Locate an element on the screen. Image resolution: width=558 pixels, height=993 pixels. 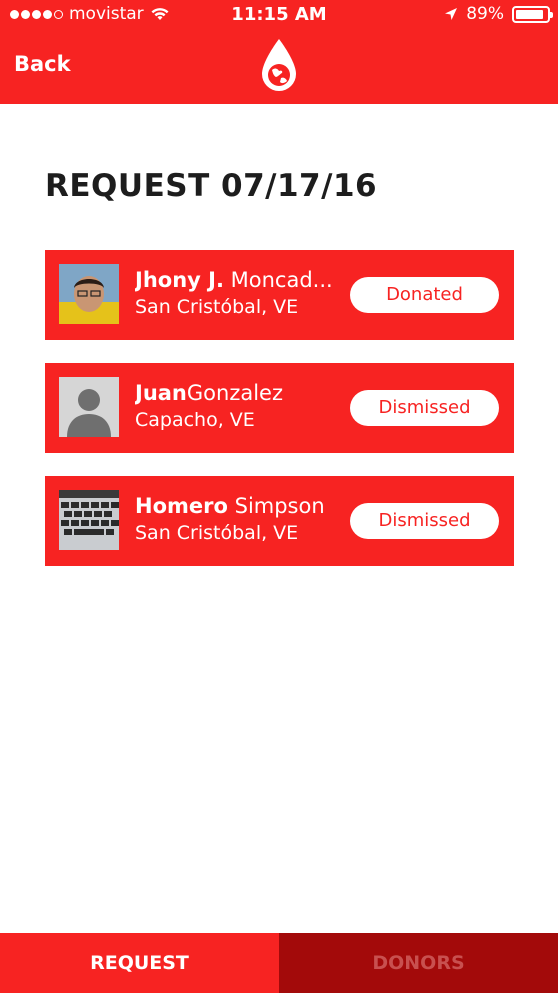
donor-name: JuanGonzalez is located at coordinates (240, 393).